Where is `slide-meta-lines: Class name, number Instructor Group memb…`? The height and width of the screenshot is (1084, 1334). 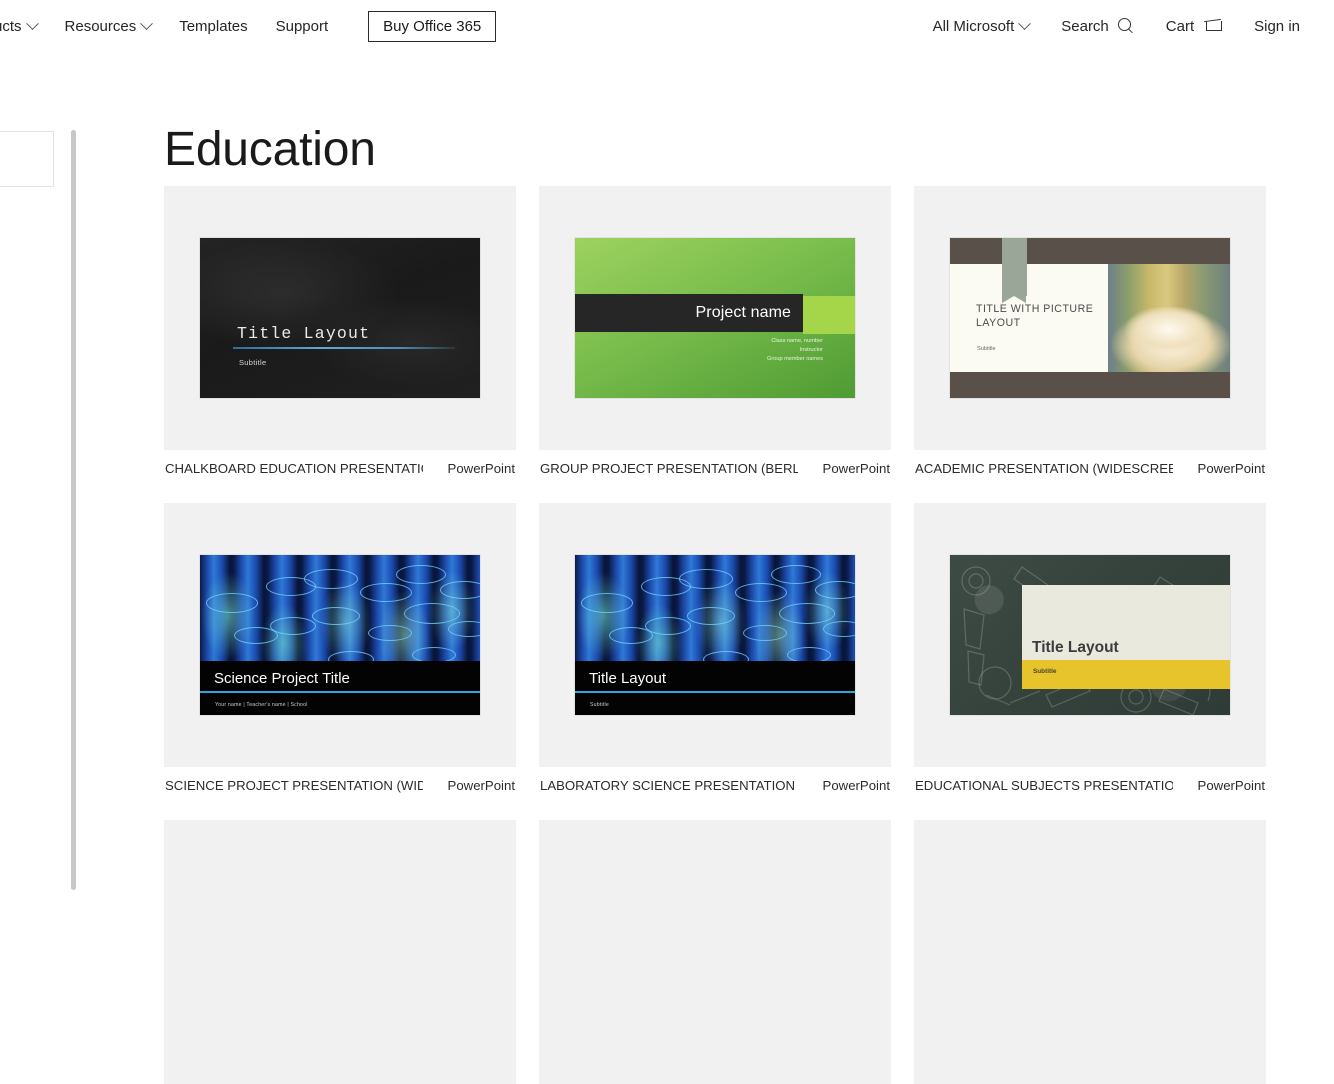
slide-meta-lines: Class name, number Instructor Group memb… is located at coordinates (795, 350).